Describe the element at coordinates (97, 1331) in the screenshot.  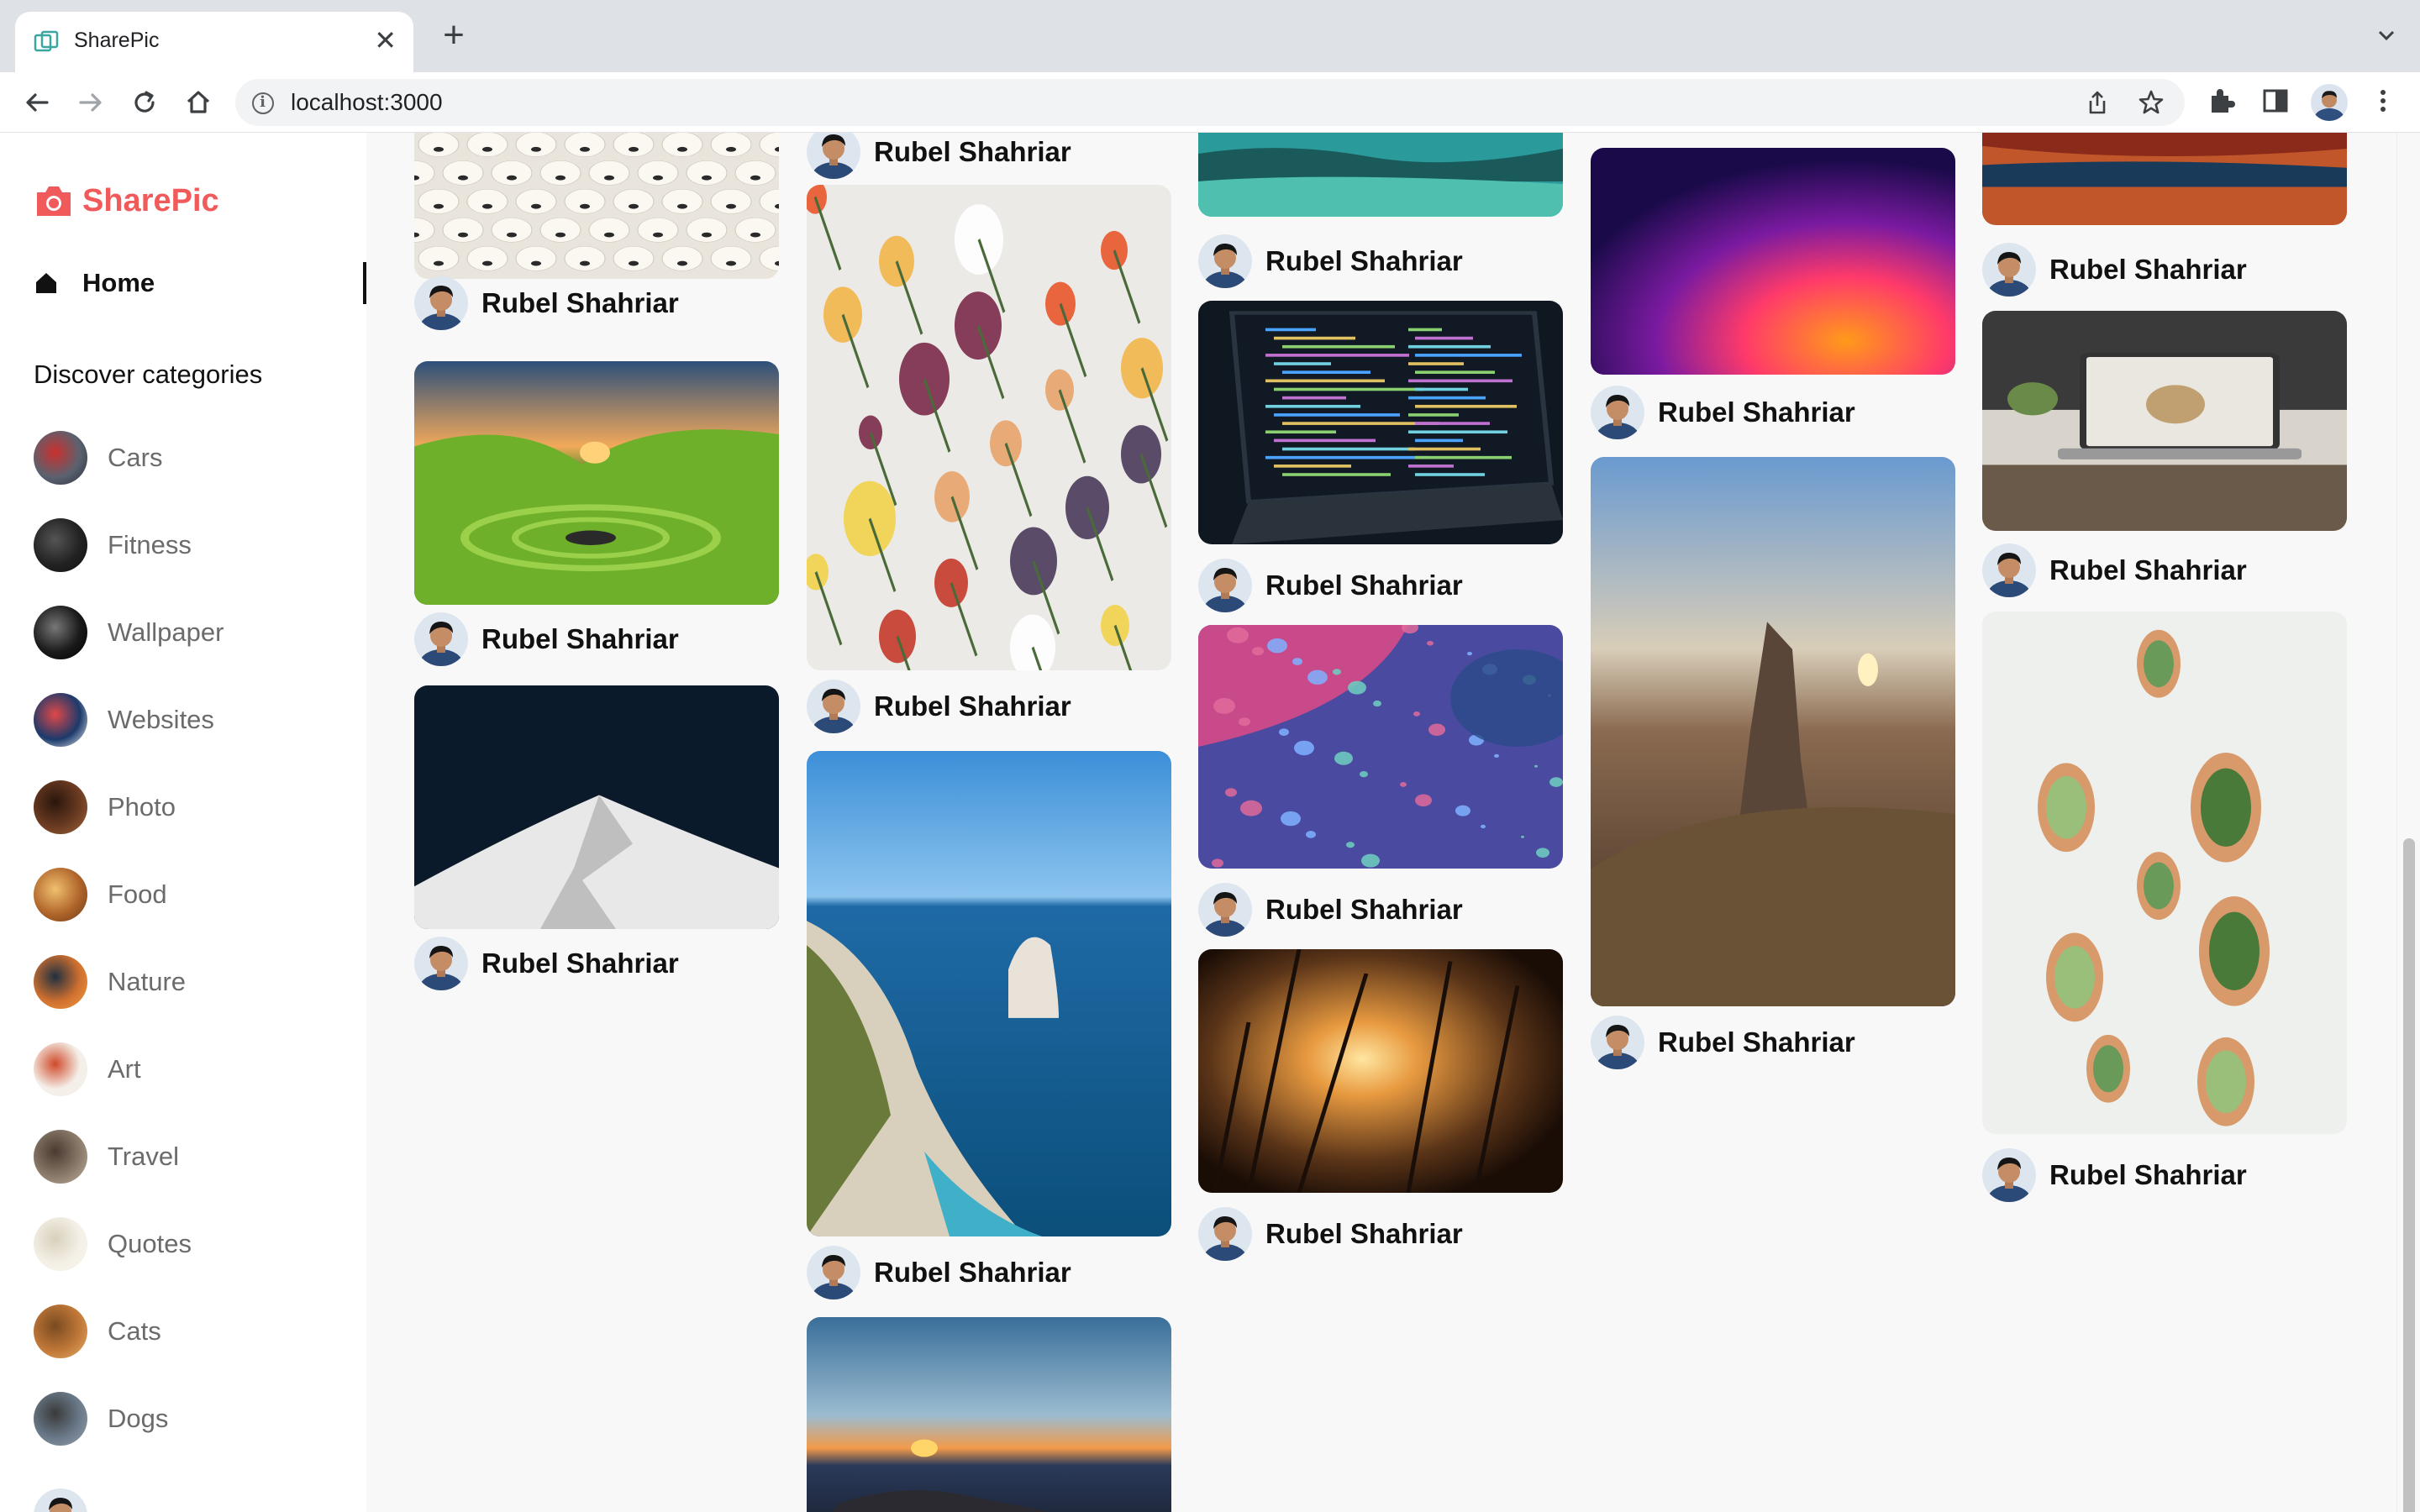
I see `category-cats: Cats` at that location.